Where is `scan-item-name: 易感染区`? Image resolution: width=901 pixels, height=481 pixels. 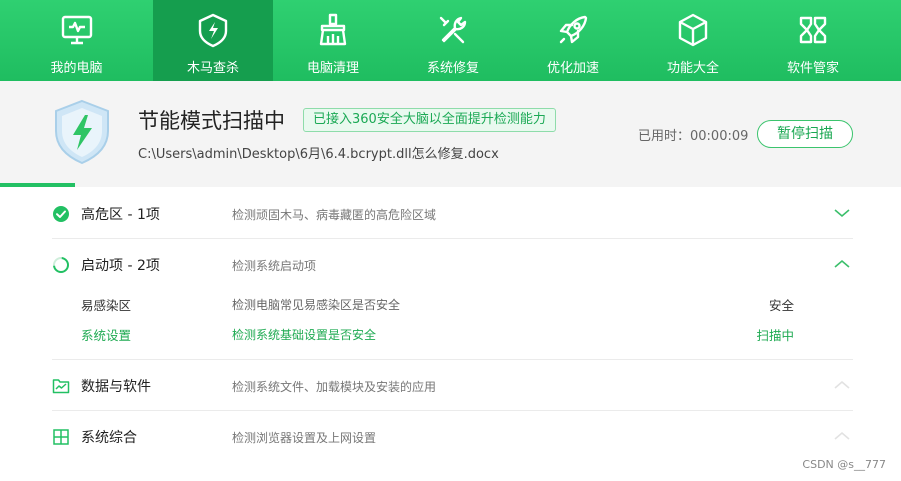
scan-item-name: 易感染区 is located at coordinates (106, 305).